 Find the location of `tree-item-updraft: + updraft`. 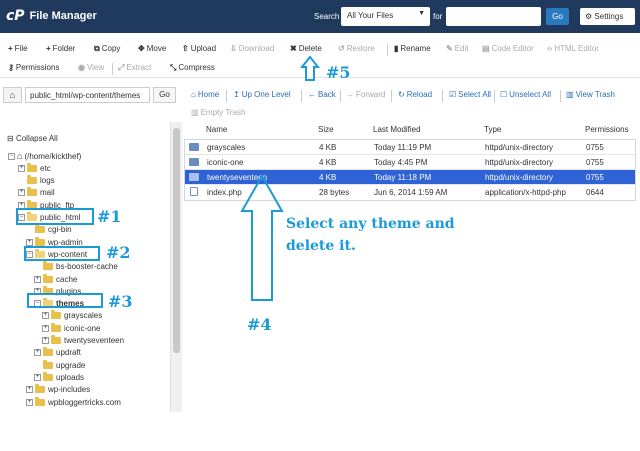

tree-item-updraft: + updraft is located at coordinates (57, 353).